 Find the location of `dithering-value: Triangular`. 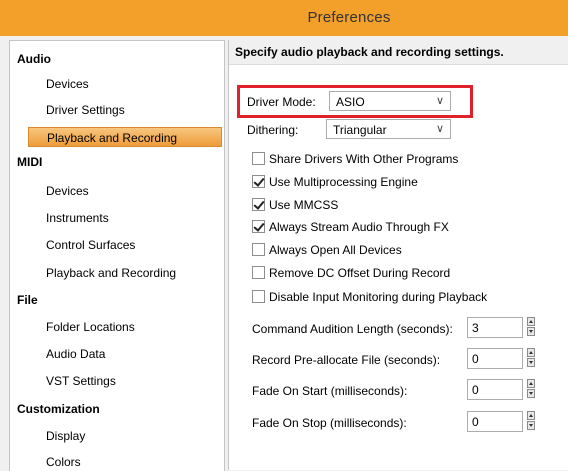

dithering-value: Triangular is located at coordinates (360, 130).